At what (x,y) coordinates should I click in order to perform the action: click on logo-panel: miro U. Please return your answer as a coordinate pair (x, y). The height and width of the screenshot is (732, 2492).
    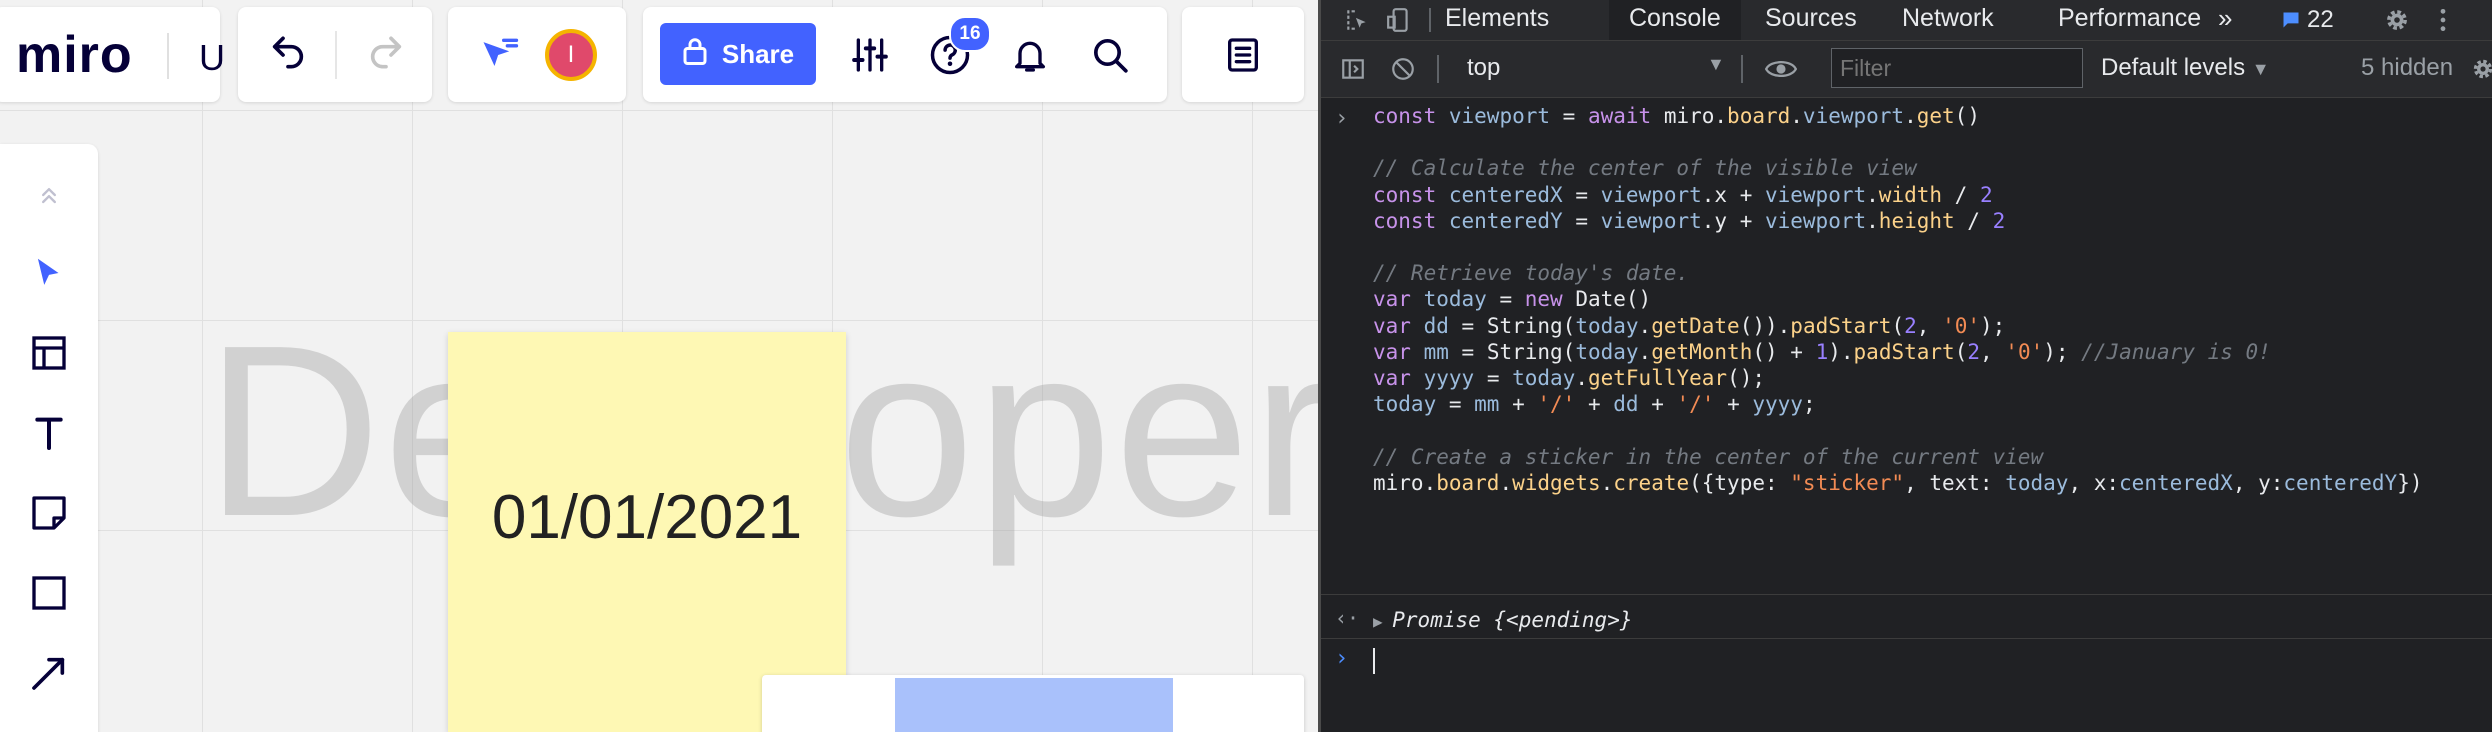
    Looking at the image, I should click on (112, 54).